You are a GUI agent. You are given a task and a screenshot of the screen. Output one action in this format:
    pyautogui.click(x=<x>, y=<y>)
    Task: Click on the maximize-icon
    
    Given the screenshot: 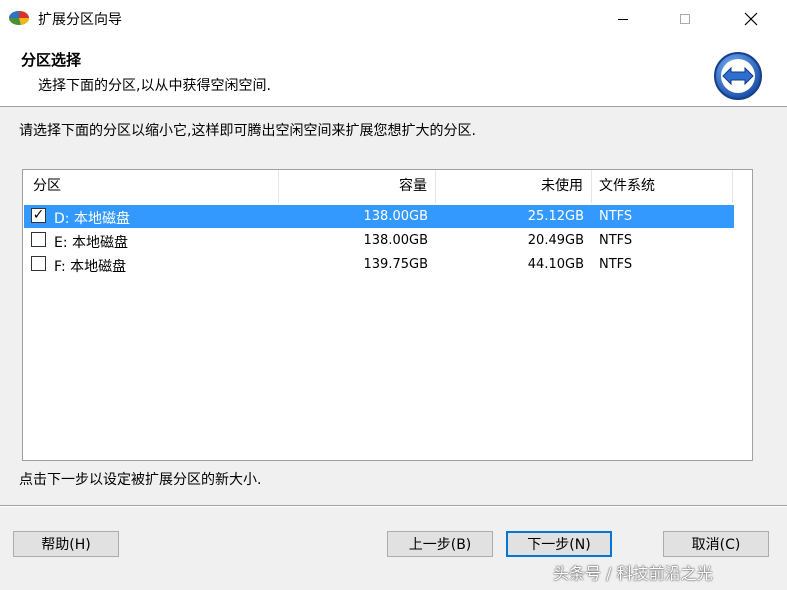 What is the action you would take?
    pyautogui.click(x=685, y=19)
    